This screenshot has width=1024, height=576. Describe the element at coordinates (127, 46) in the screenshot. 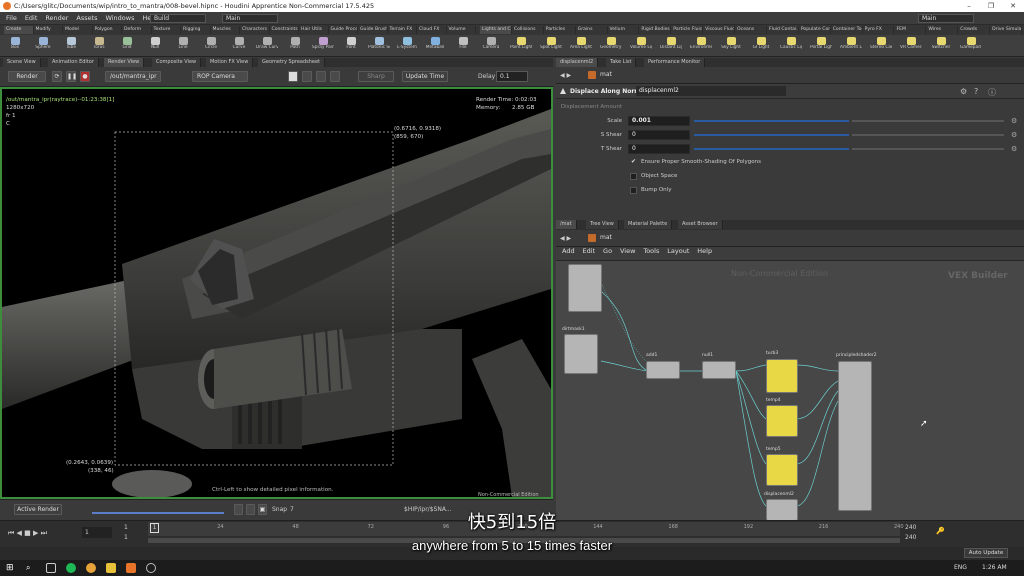

I see `shelf-tool: Grid` at that location.